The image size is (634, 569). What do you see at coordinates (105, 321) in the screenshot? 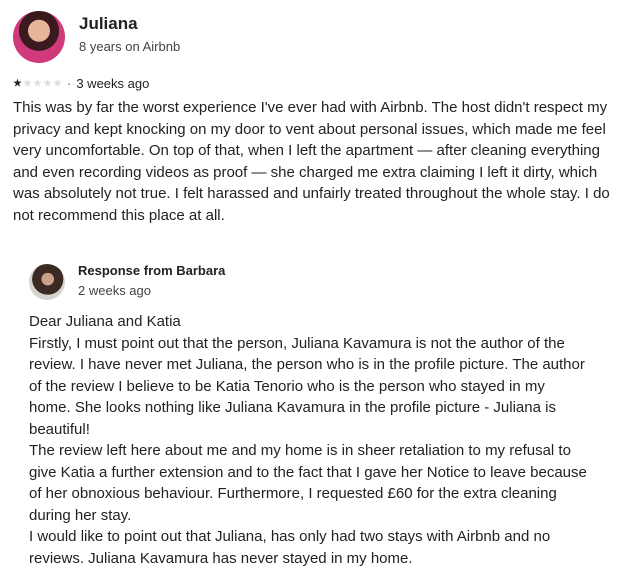
I see `response-paragraph: Dear Juliana and Katia` at bounding box center [105, 321].